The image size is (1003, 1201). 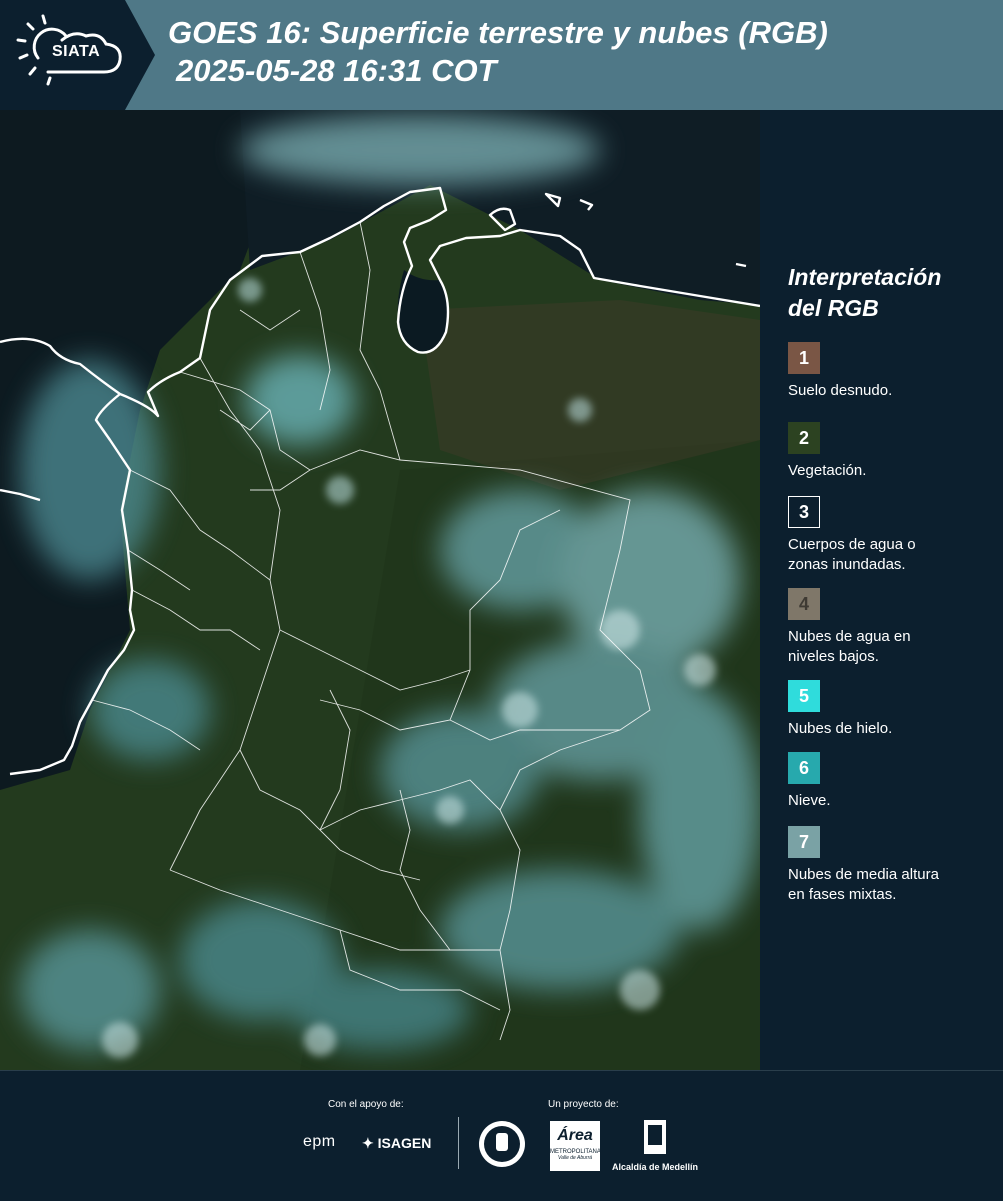 What do you see at coordinates (804, 512) in the screenshot?
I see `legend-swatch: 3` at bounding box center [804, 512].